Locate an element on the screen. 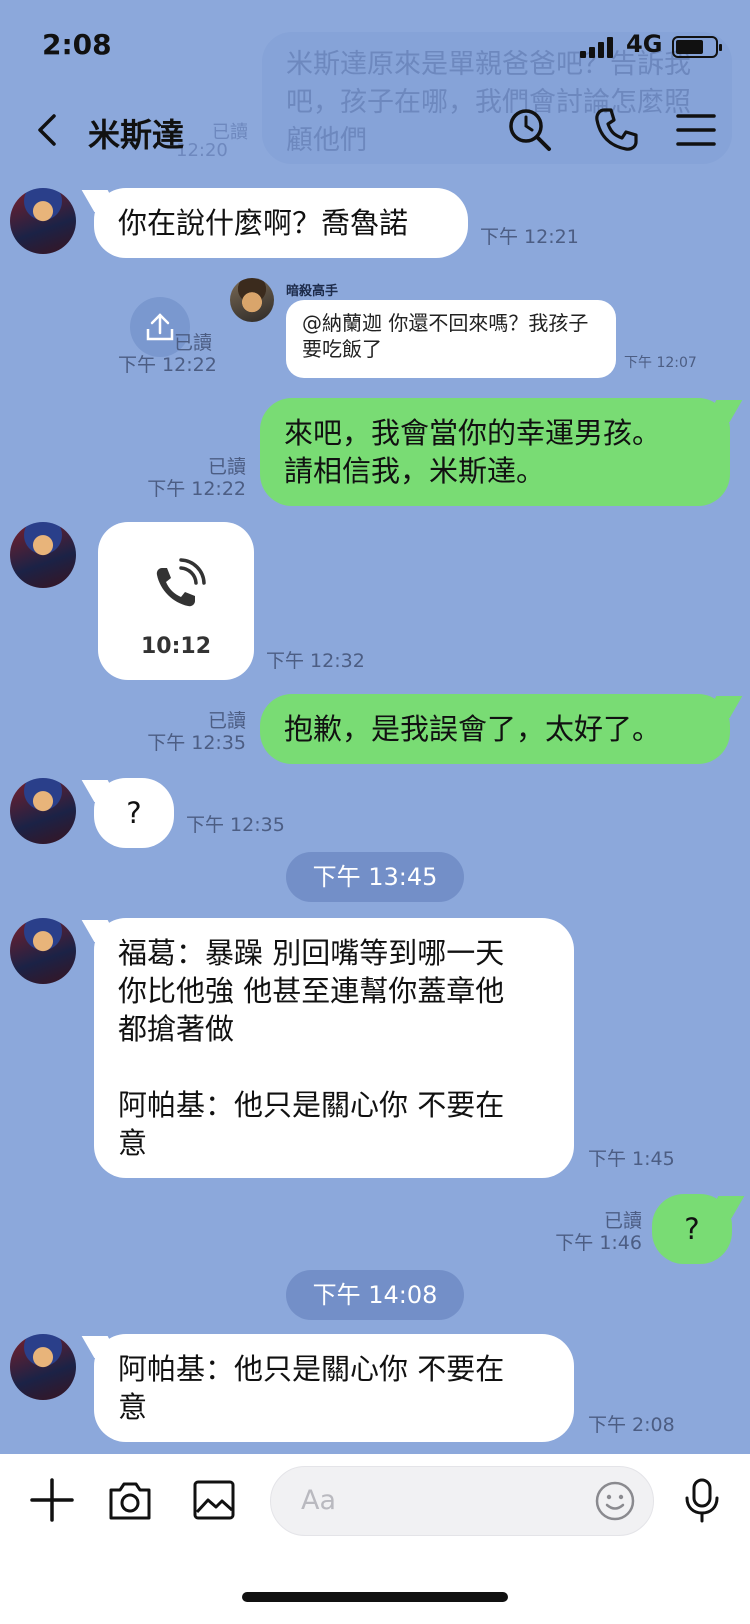  date-divider: 下午 13:45 is located at coordinates (375, 877).